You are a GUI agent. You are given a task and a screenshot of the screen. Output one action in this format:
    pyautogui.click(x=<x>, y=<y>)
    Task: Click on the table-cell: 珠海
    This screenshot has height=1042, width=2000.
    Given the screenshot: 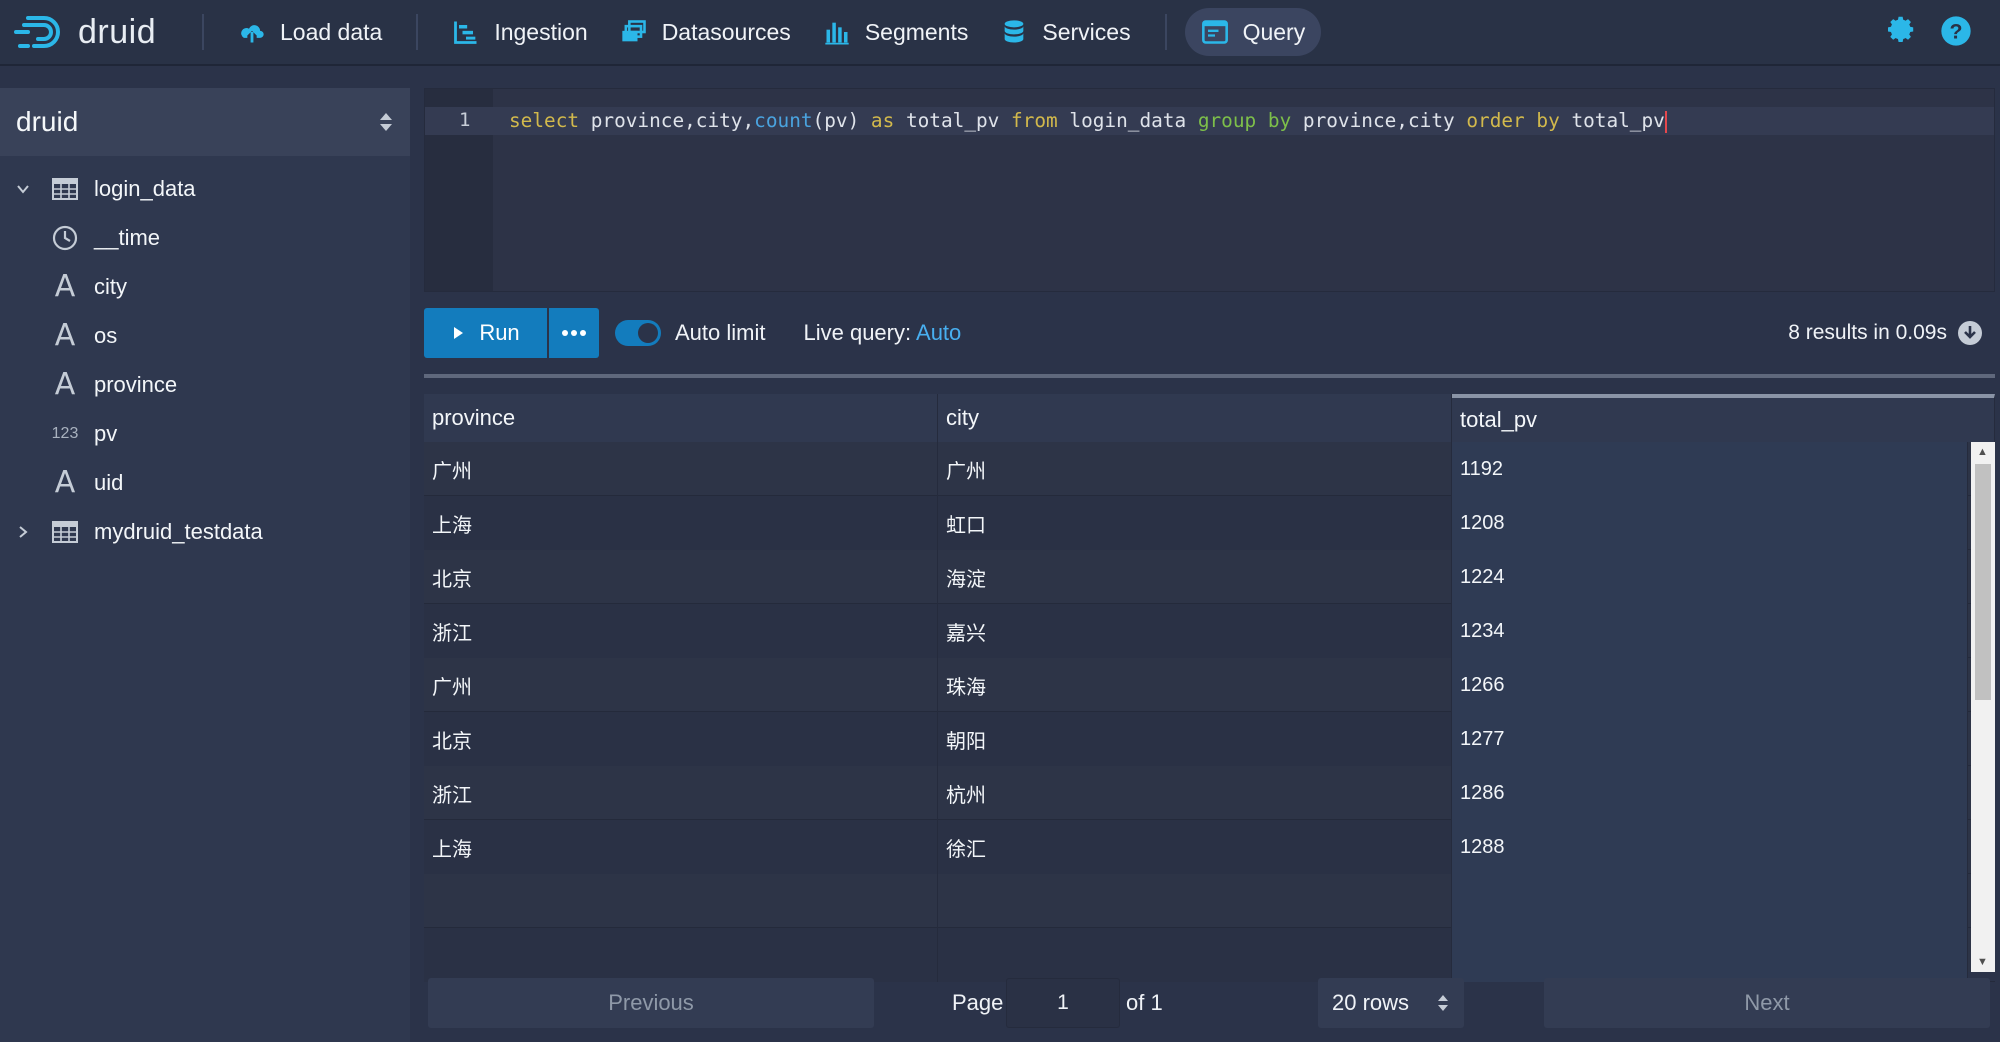 What is the action you would take?
    pyautogui.click(x=1195, y=685)
    